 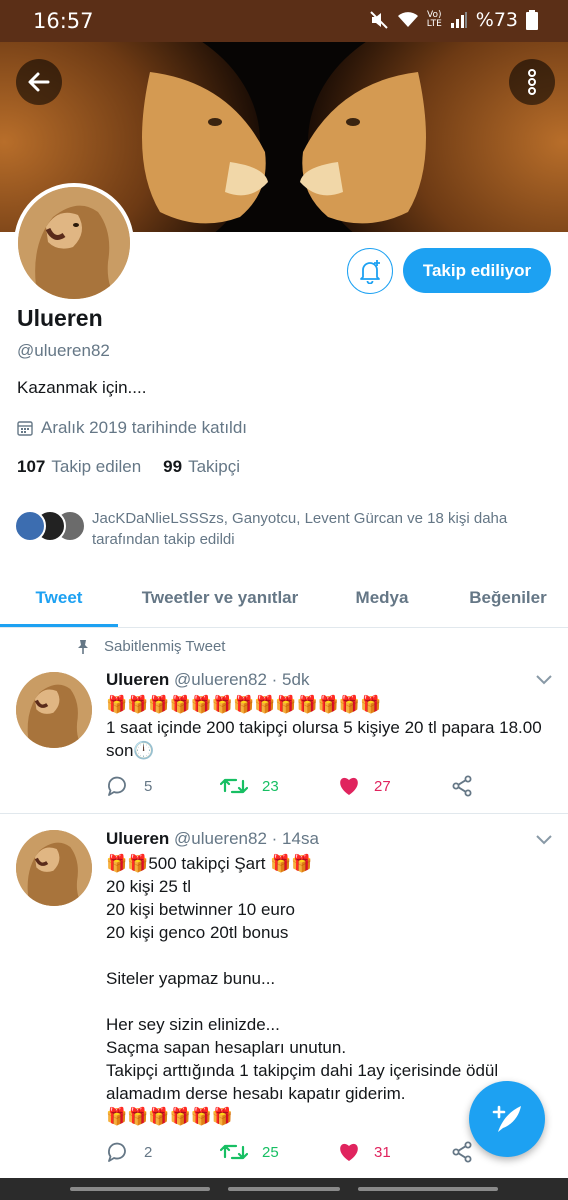 I want to click on like-count: 27, so click(x=382, y=786).